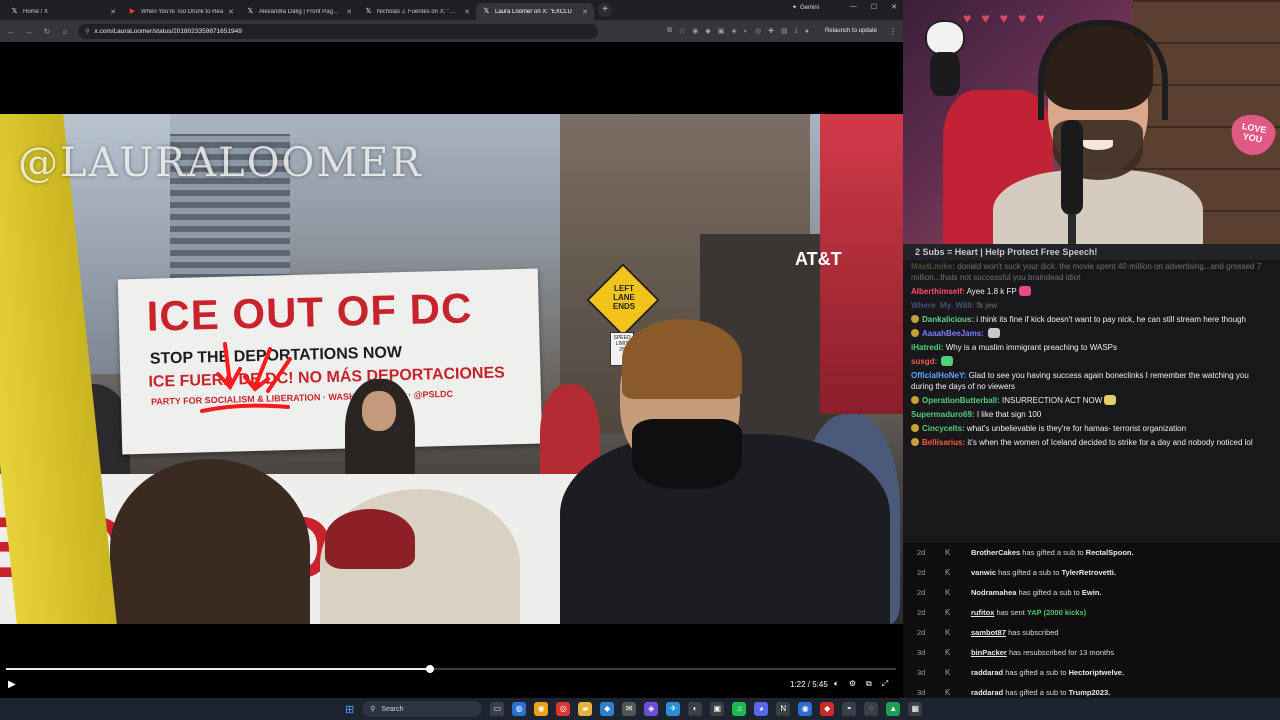  Describe the element at coordinates (1040, 692) in the screenshot. I see `feed-text: raddarad has gifted a sub to Trump2023.` at that location.